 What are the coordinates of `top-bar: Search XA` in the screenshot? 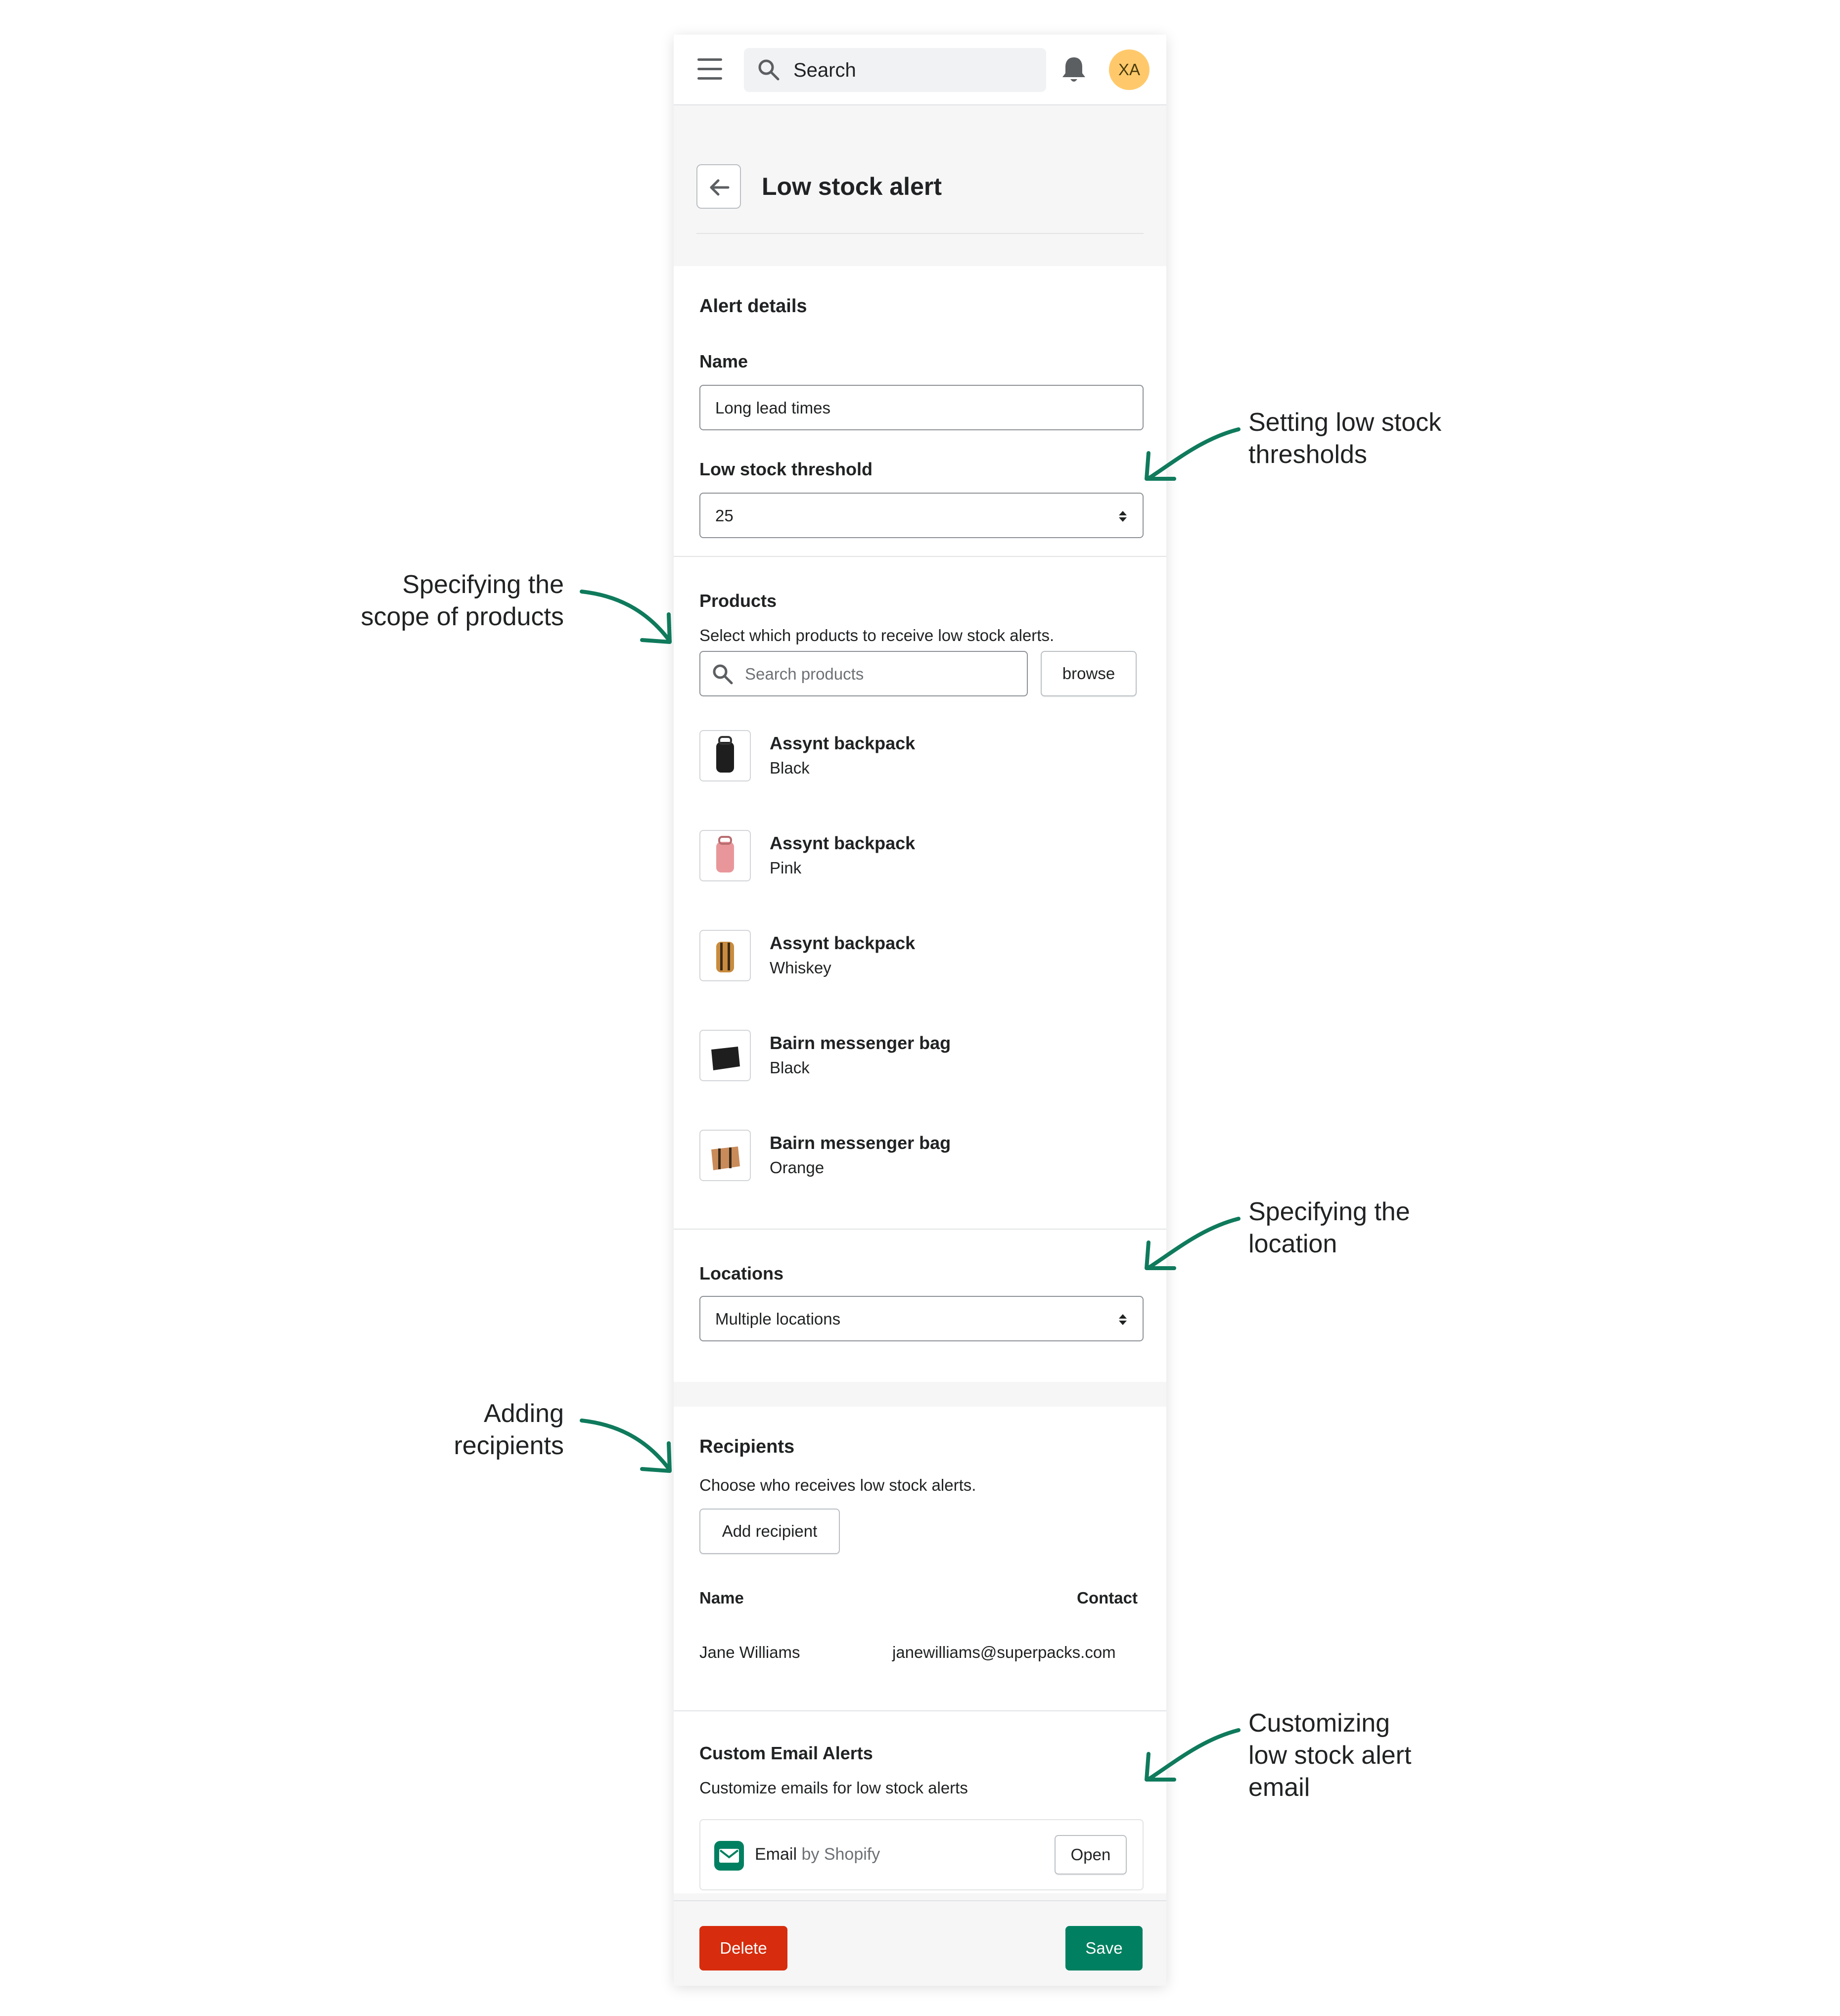 It's located at (920, 70).